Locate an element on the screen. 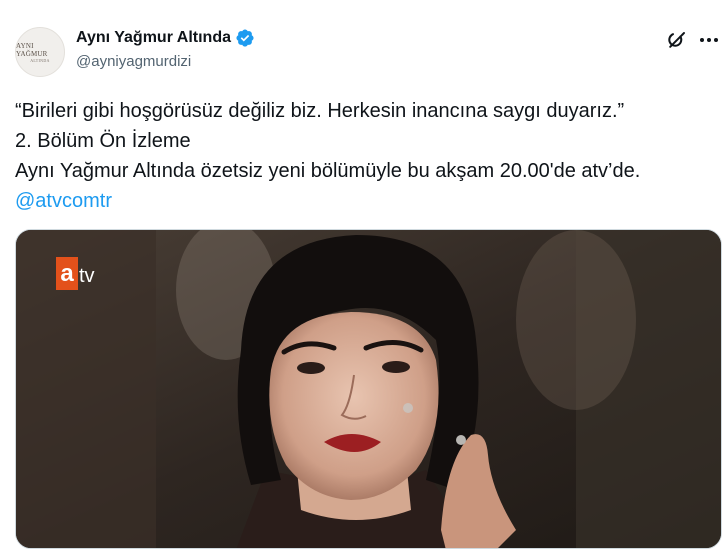 The width and height of the screenshot is (727, 549). tweet-line-2: 2. Bölüm Ön İzleme is located at coordinates (103, 141).